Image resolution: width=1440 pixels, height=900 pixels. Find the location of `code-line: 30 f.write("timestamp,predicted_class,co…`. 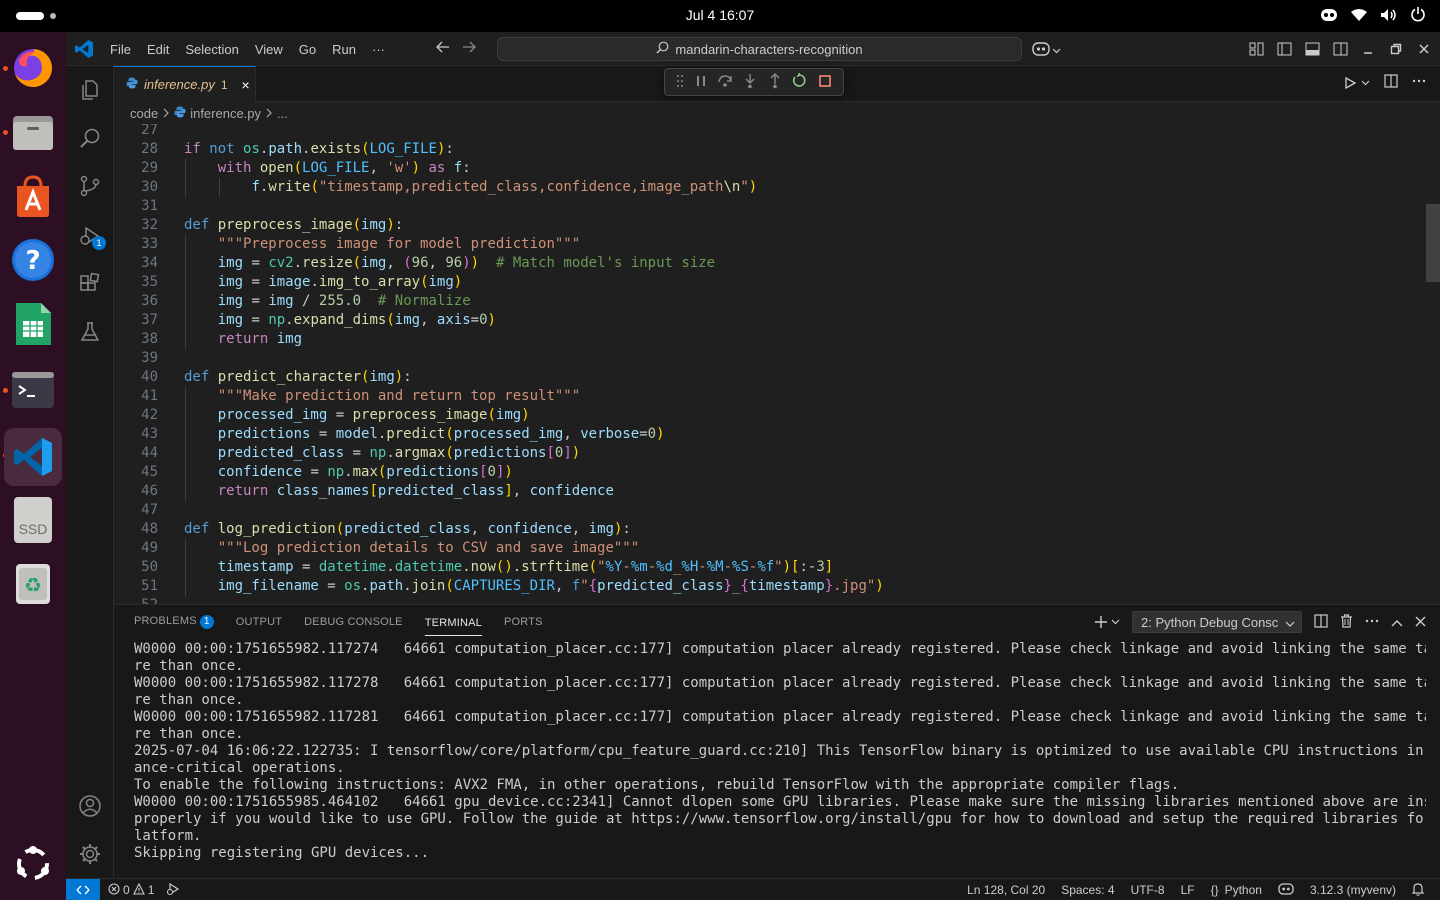

code-line: 30 f.write("timestamp,predicted_class,co… is located at coordinates (714, 187).